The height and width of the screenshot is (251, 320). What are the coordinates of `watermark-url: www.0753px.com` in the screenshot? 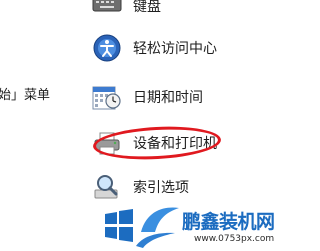 It's located at (234, 239).